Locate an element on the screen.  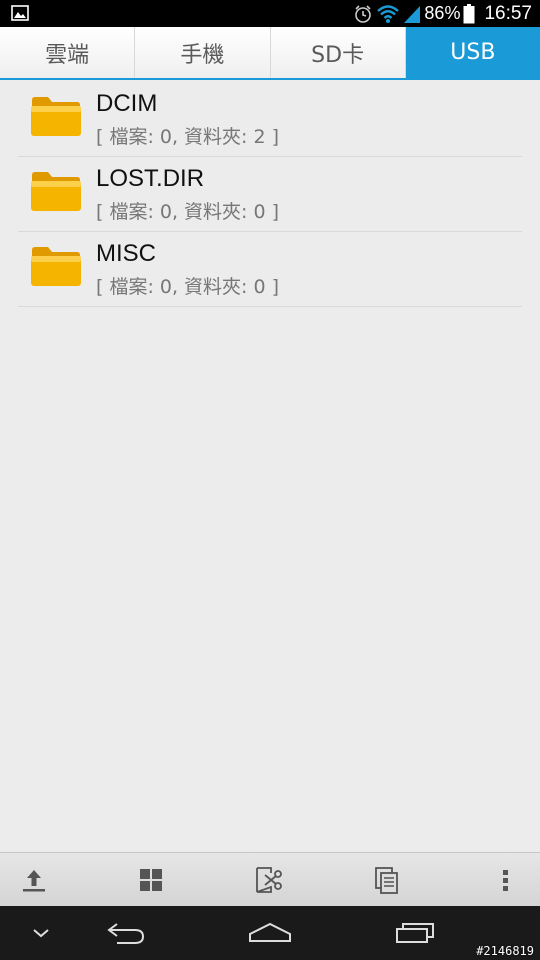
navigation-bar: #2146819 is located at coordinates (270, 933).